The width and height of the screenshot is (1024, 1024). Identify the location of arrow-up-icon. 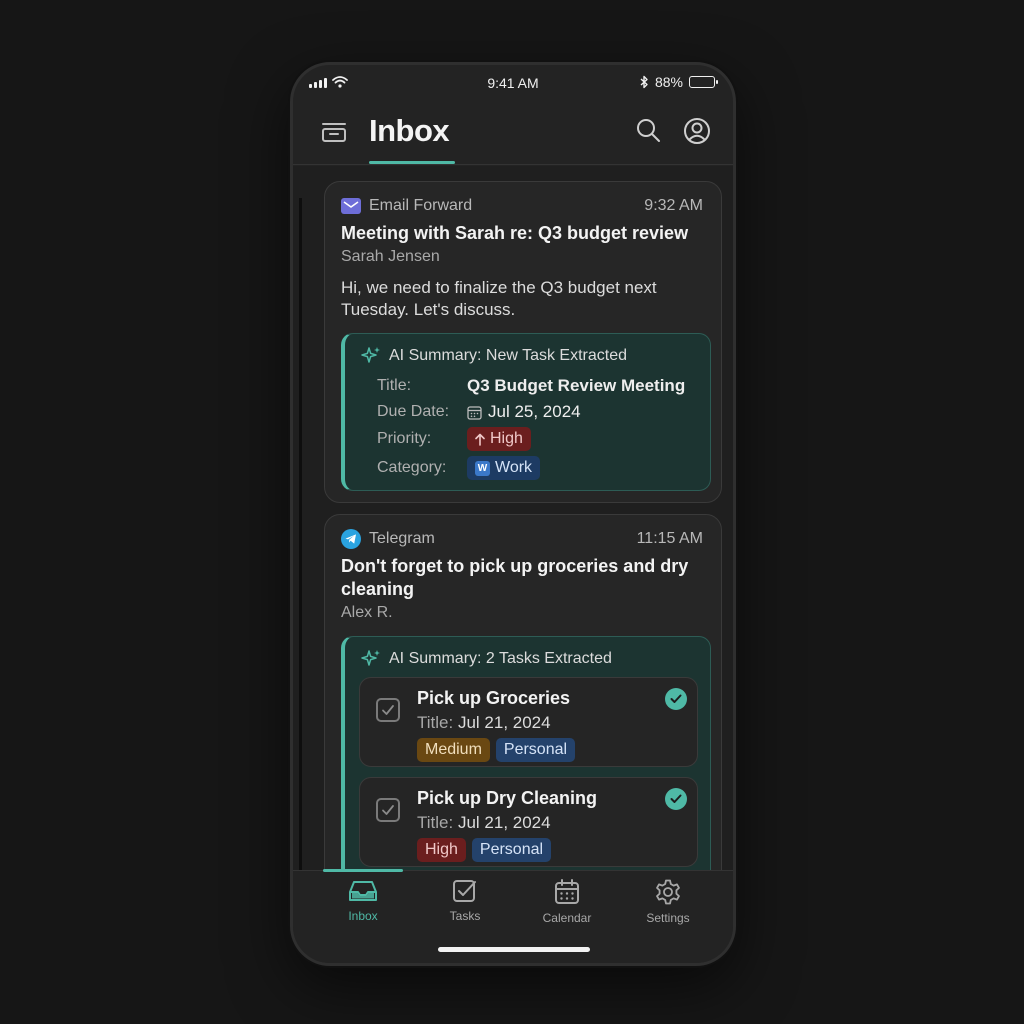
(480, 439).